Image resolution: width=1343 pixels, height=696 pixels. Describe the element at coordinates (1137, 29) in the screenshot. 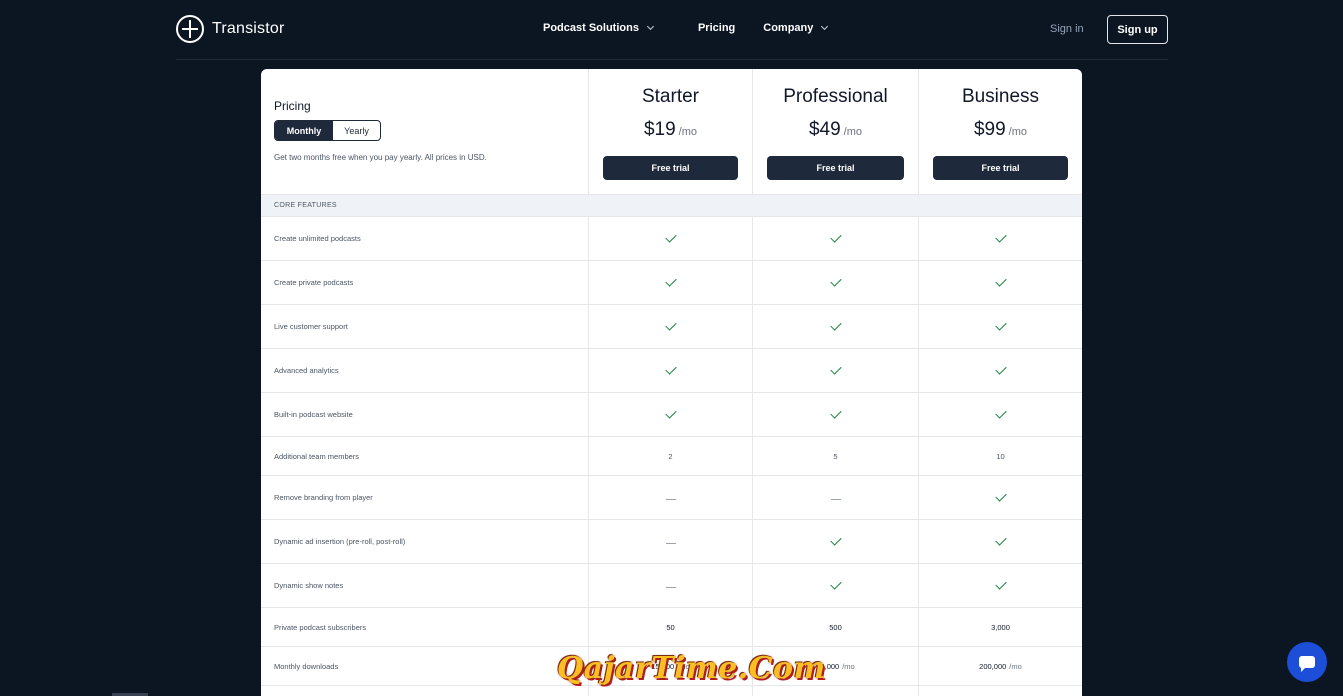

I see `sign-up-button: Sign up` at that location.